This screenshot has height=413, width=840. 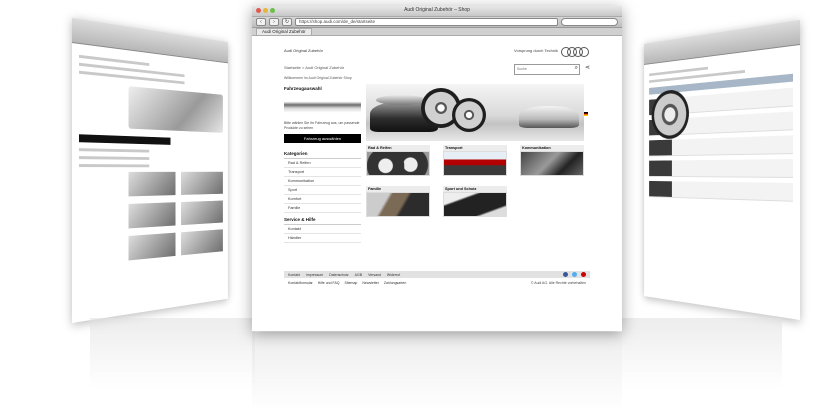 What do you see at coordinates (589, 22) in the screenshot?
I see `browser-search-field` at bounding box center [589, 22].